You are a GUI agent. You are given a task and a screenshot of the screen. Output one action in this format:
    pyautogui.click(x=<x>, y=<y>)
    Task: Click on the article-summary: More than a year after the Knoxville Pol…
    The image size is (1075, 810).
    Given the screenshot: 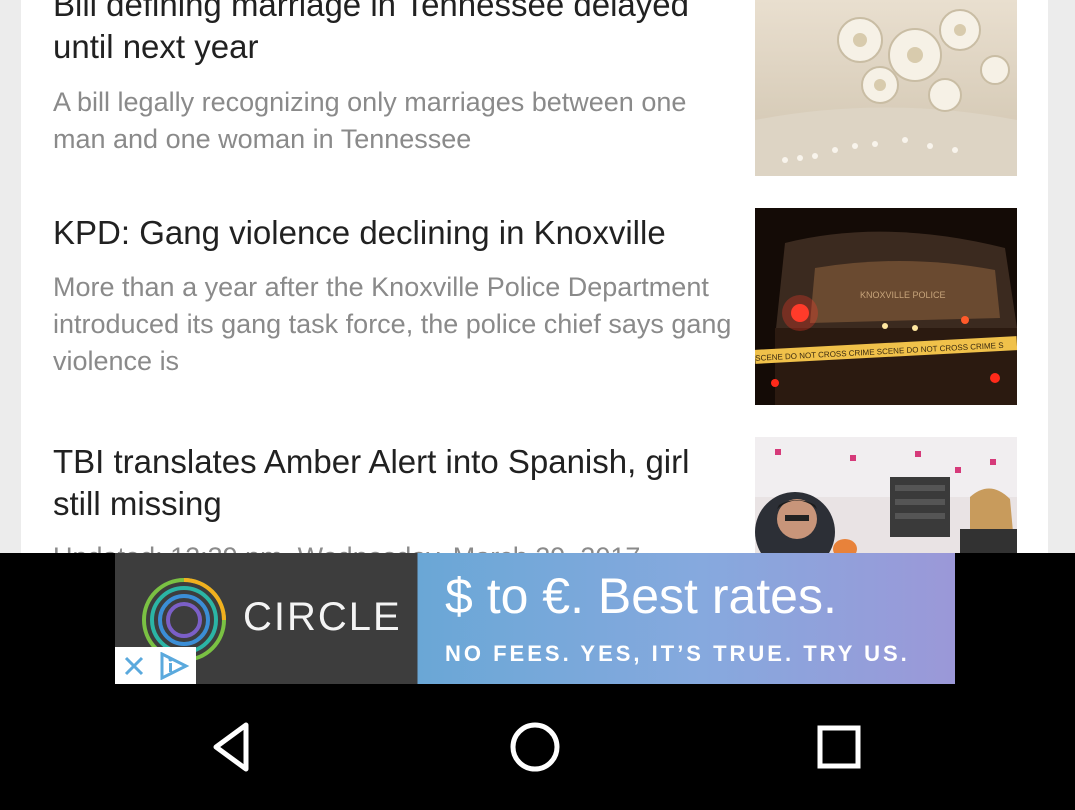 What is the action you would take?
    pyautogui.click(x=392, y=324)
    